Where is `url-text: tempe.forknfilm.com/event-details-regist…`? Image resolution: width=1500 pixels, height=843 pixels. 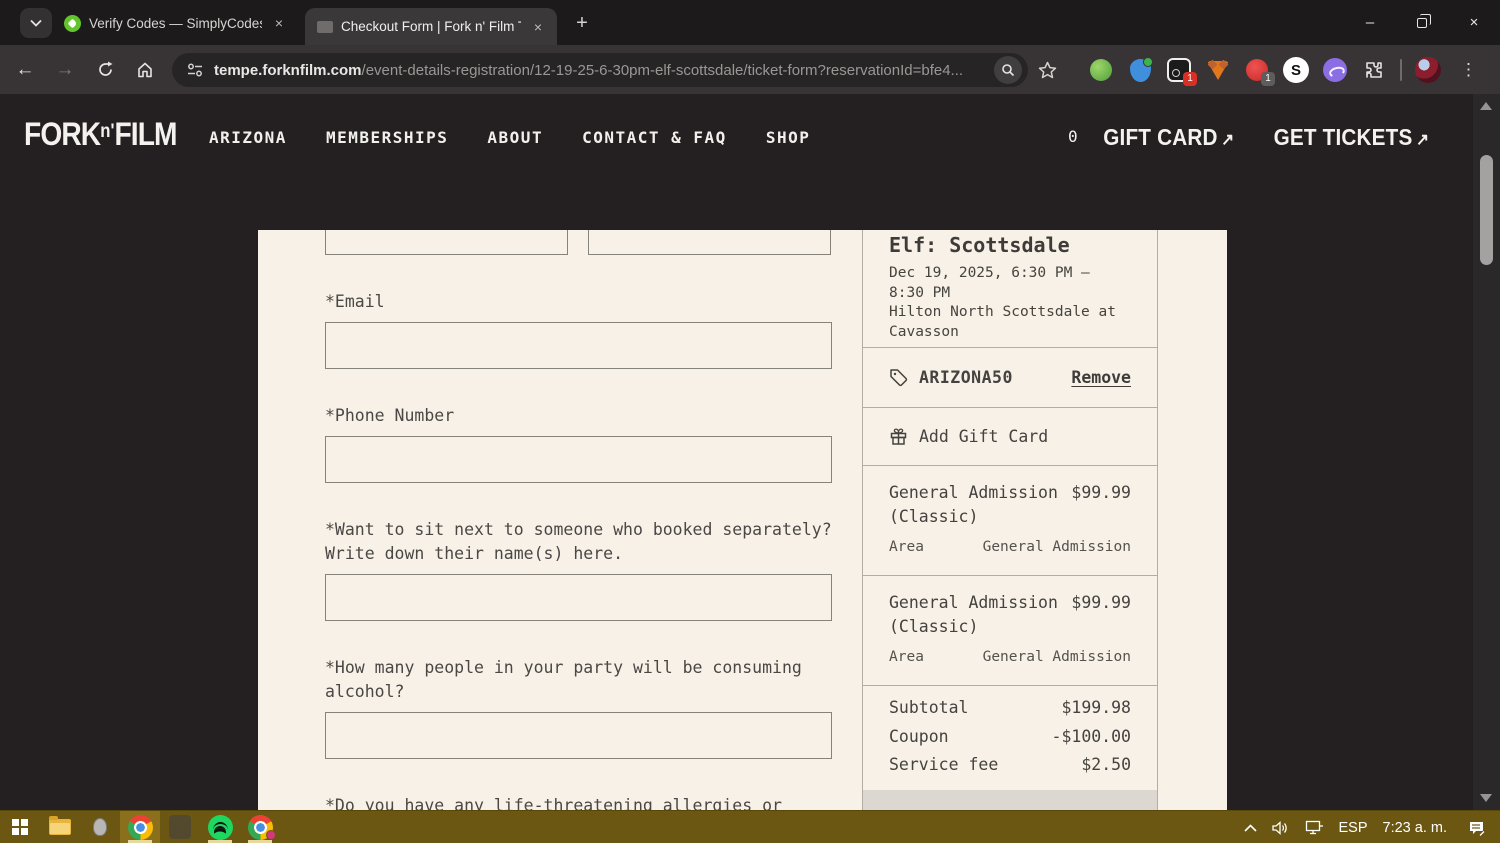 url-text: tempe.forknfilm.com/event-details-regist… is located at coordinates (604, 70).